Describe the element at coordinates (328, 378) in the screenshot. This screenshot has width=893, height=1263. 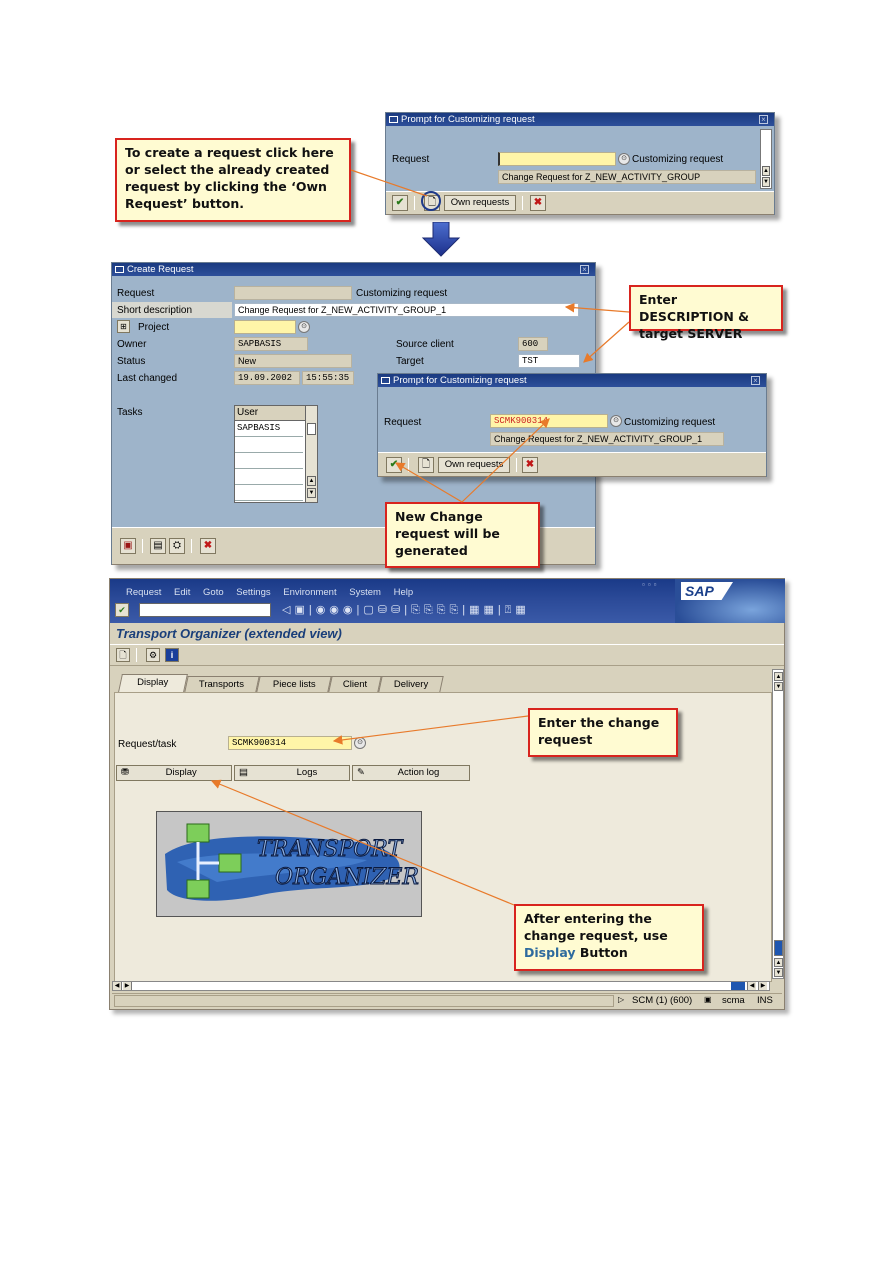
I see `last-changed-time: 15:55:35` at that location.